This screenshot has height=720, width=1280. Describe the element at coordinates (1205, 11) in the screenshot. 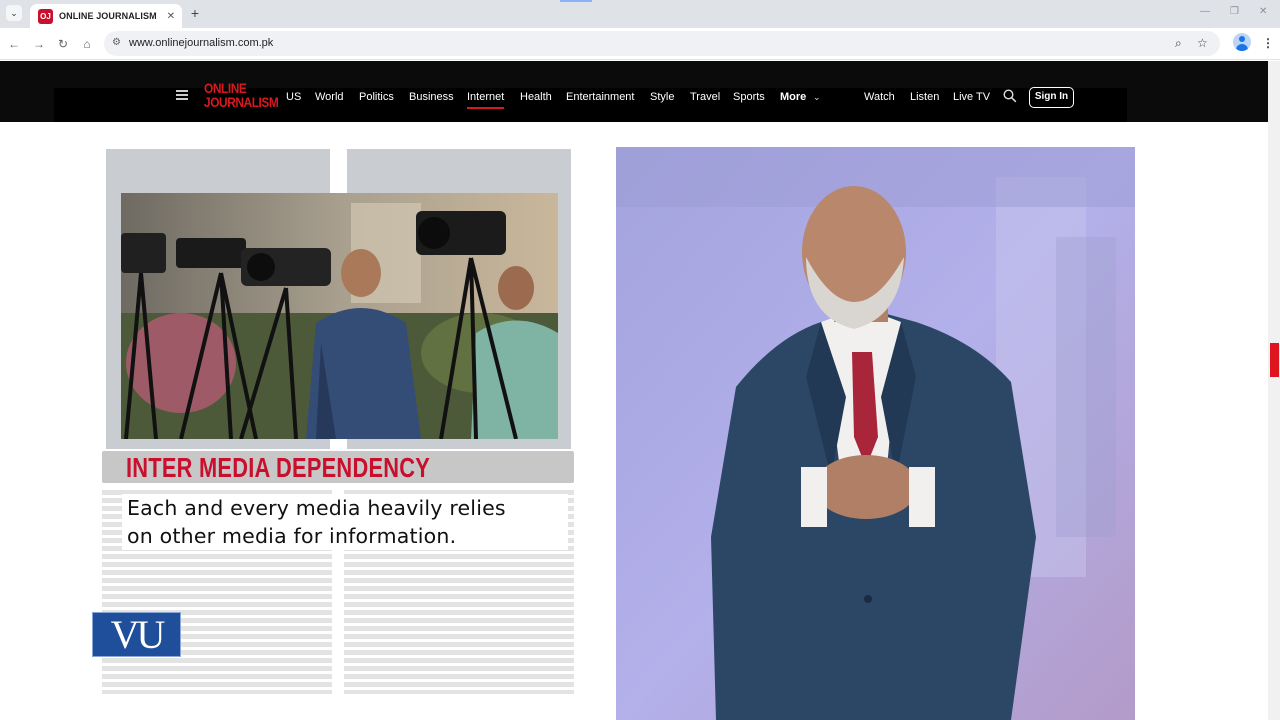

I see `minimize-icon: —` at that location.